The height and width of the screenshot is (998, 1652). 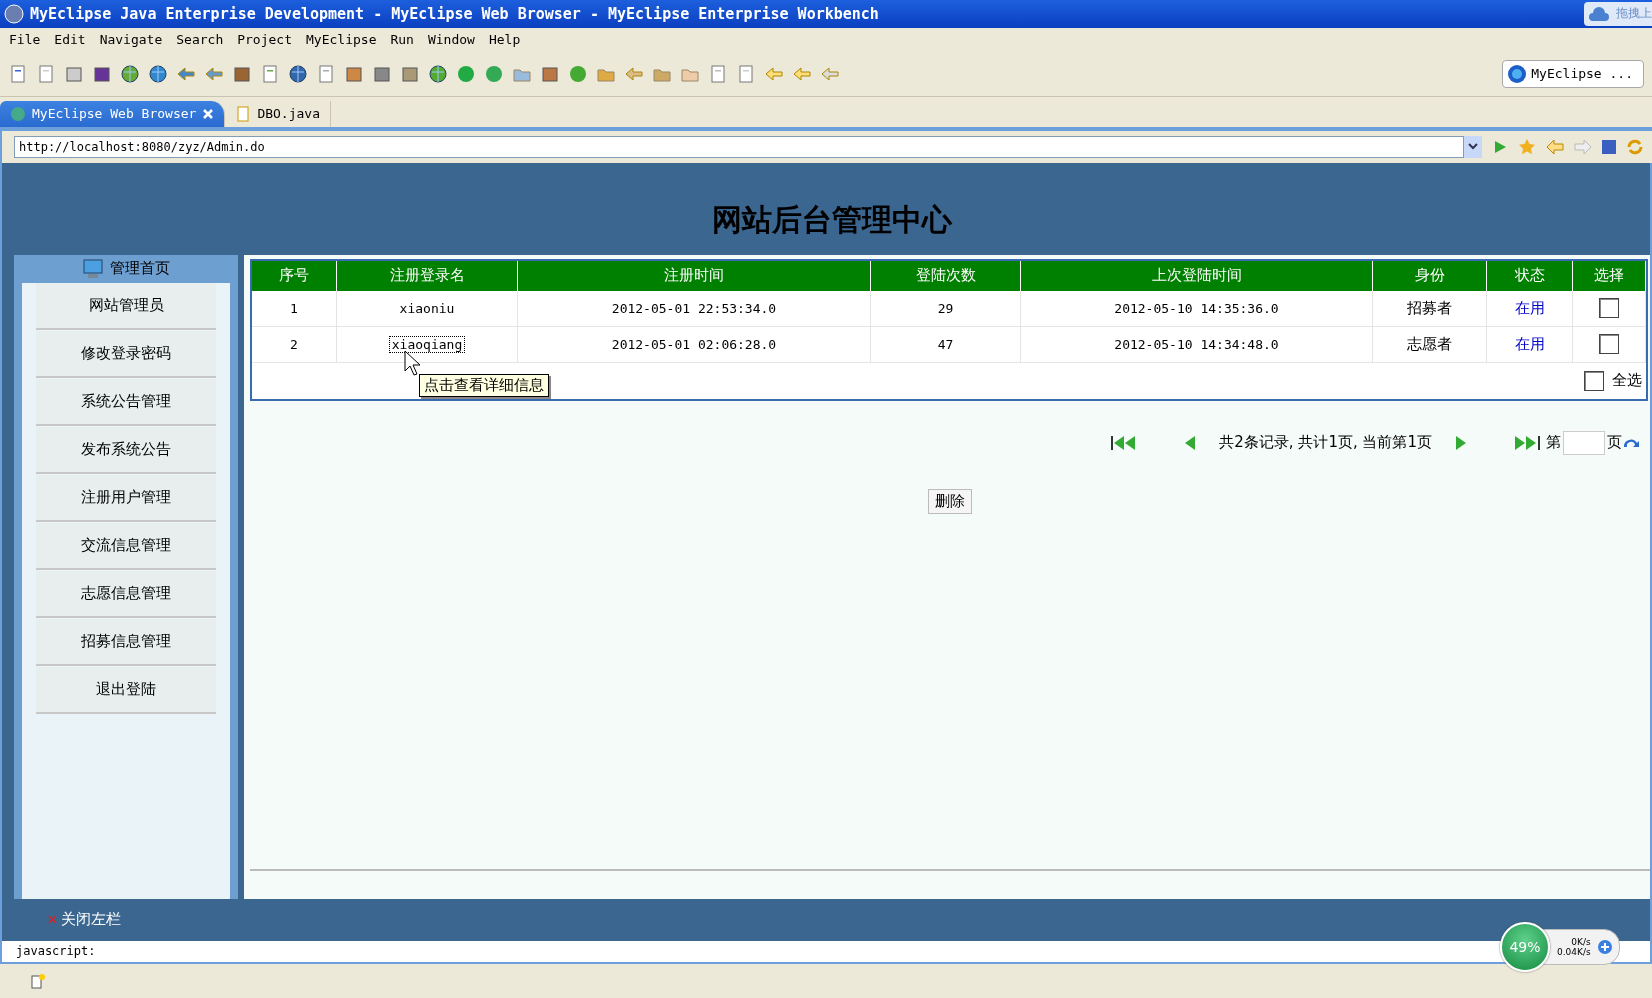 What do you see at coordinates (1604, 947) in the screenshot?
I see `plus-icon` at bounding box center [1604, 947].